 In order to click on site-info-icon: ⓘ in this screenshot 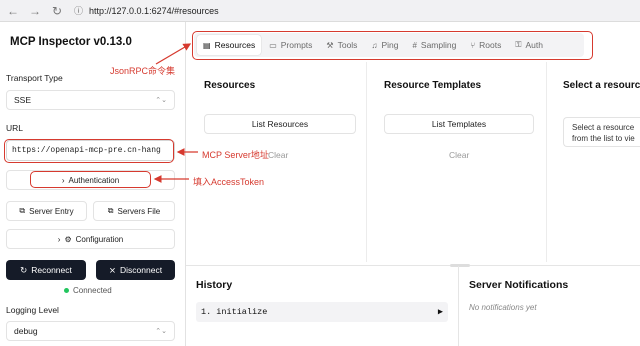, I will do `click(78, 10)`.